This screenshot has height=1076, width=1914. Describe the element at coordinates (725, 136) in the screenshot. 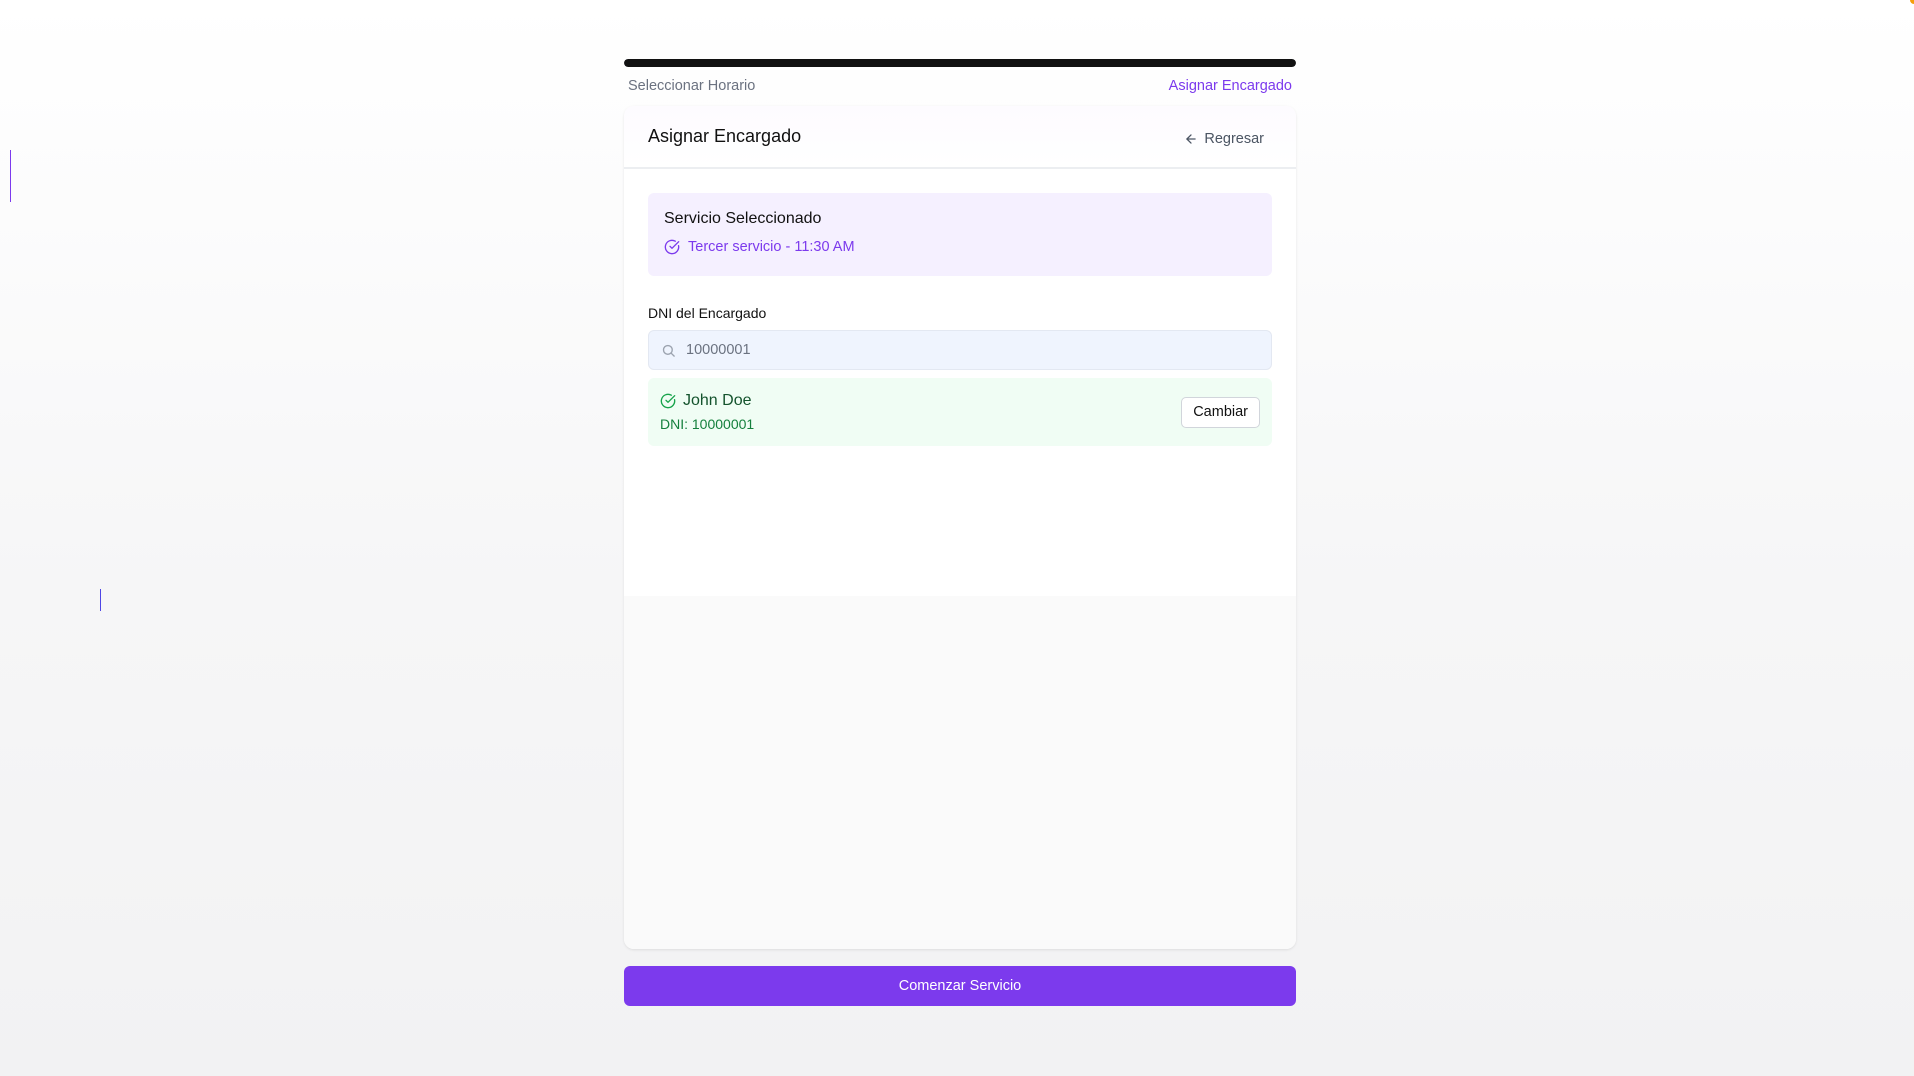

I see `card-title: Asignar Encargado` at that location.